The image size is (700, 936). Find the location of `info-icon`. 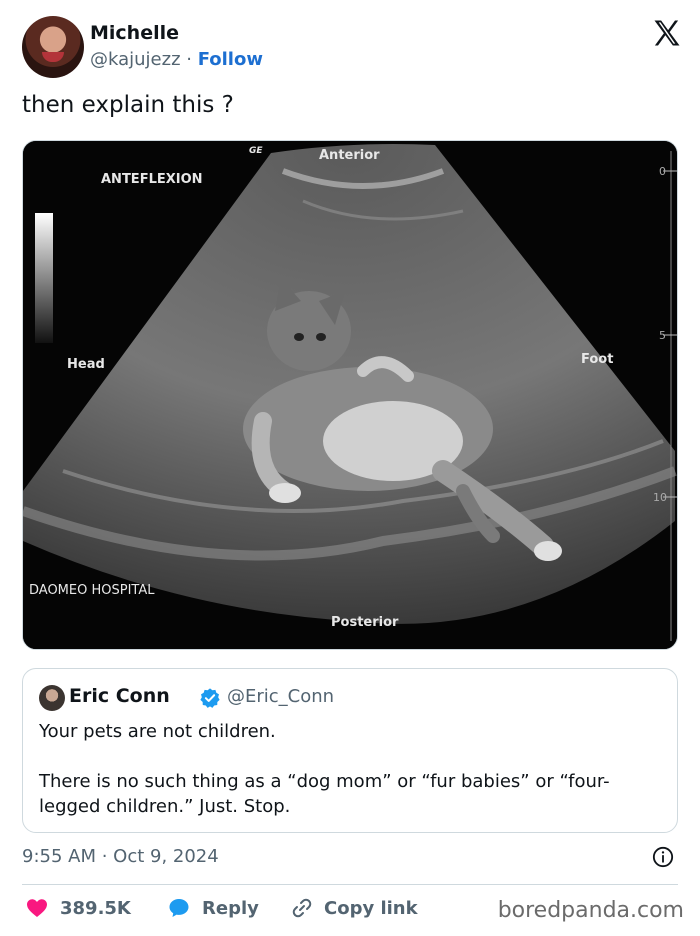

info-icon is located at coordinates (663, 857).